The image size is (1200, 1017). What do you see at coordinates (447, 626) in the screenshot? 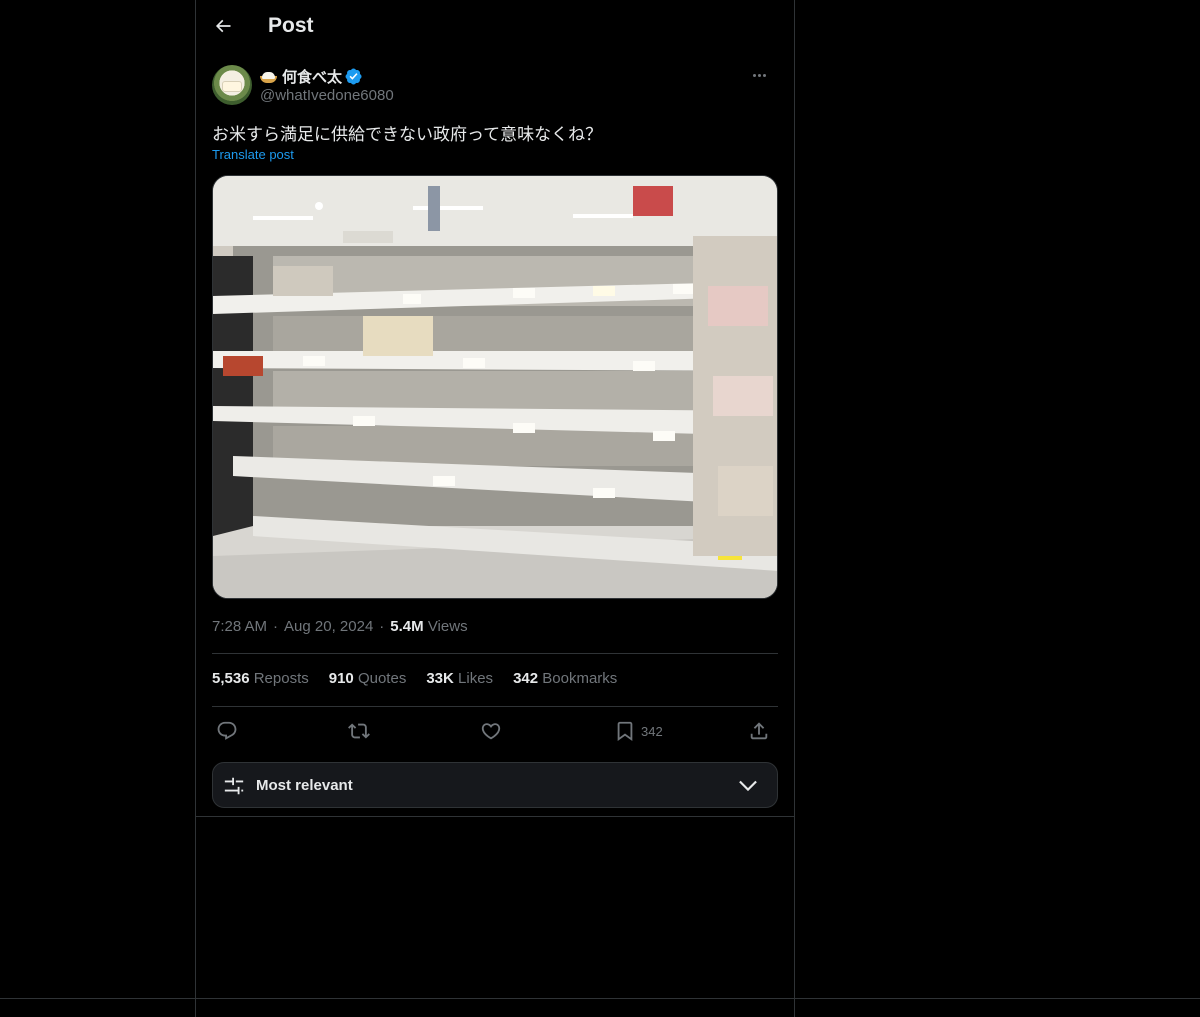
I see `views-label: Views` at bounding box center [447, 626].